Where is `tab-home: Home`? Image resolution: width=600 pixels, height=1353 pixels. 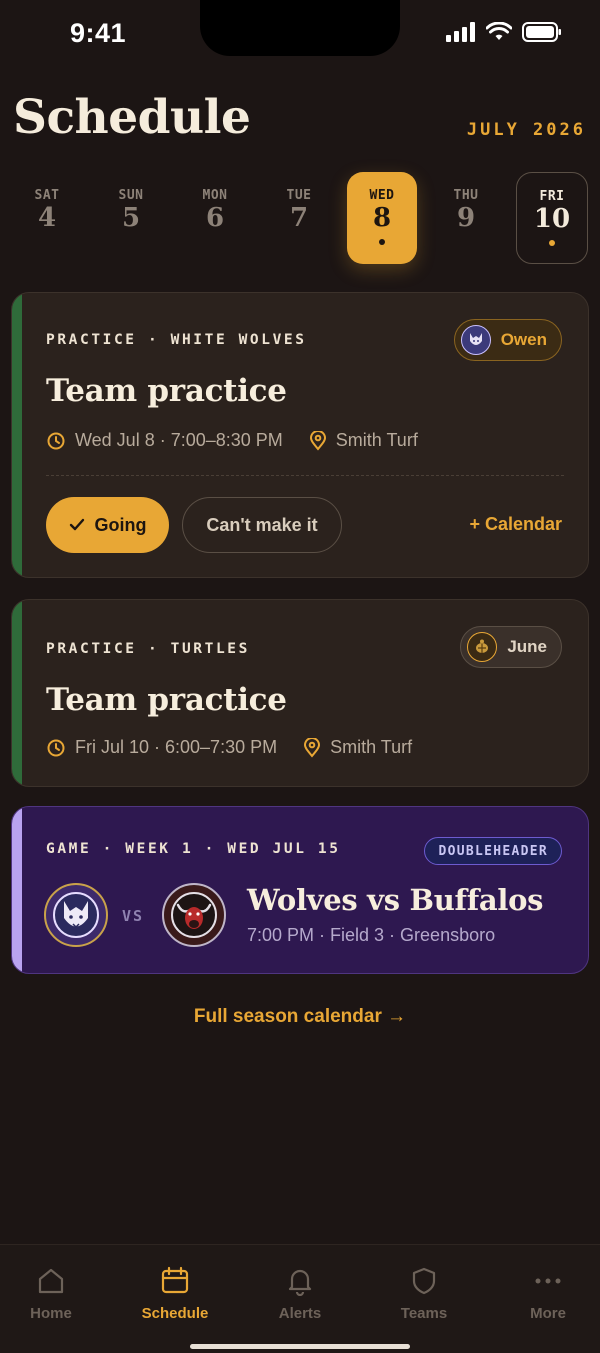 tab-home: Home is located at coordinates (53, 1293).